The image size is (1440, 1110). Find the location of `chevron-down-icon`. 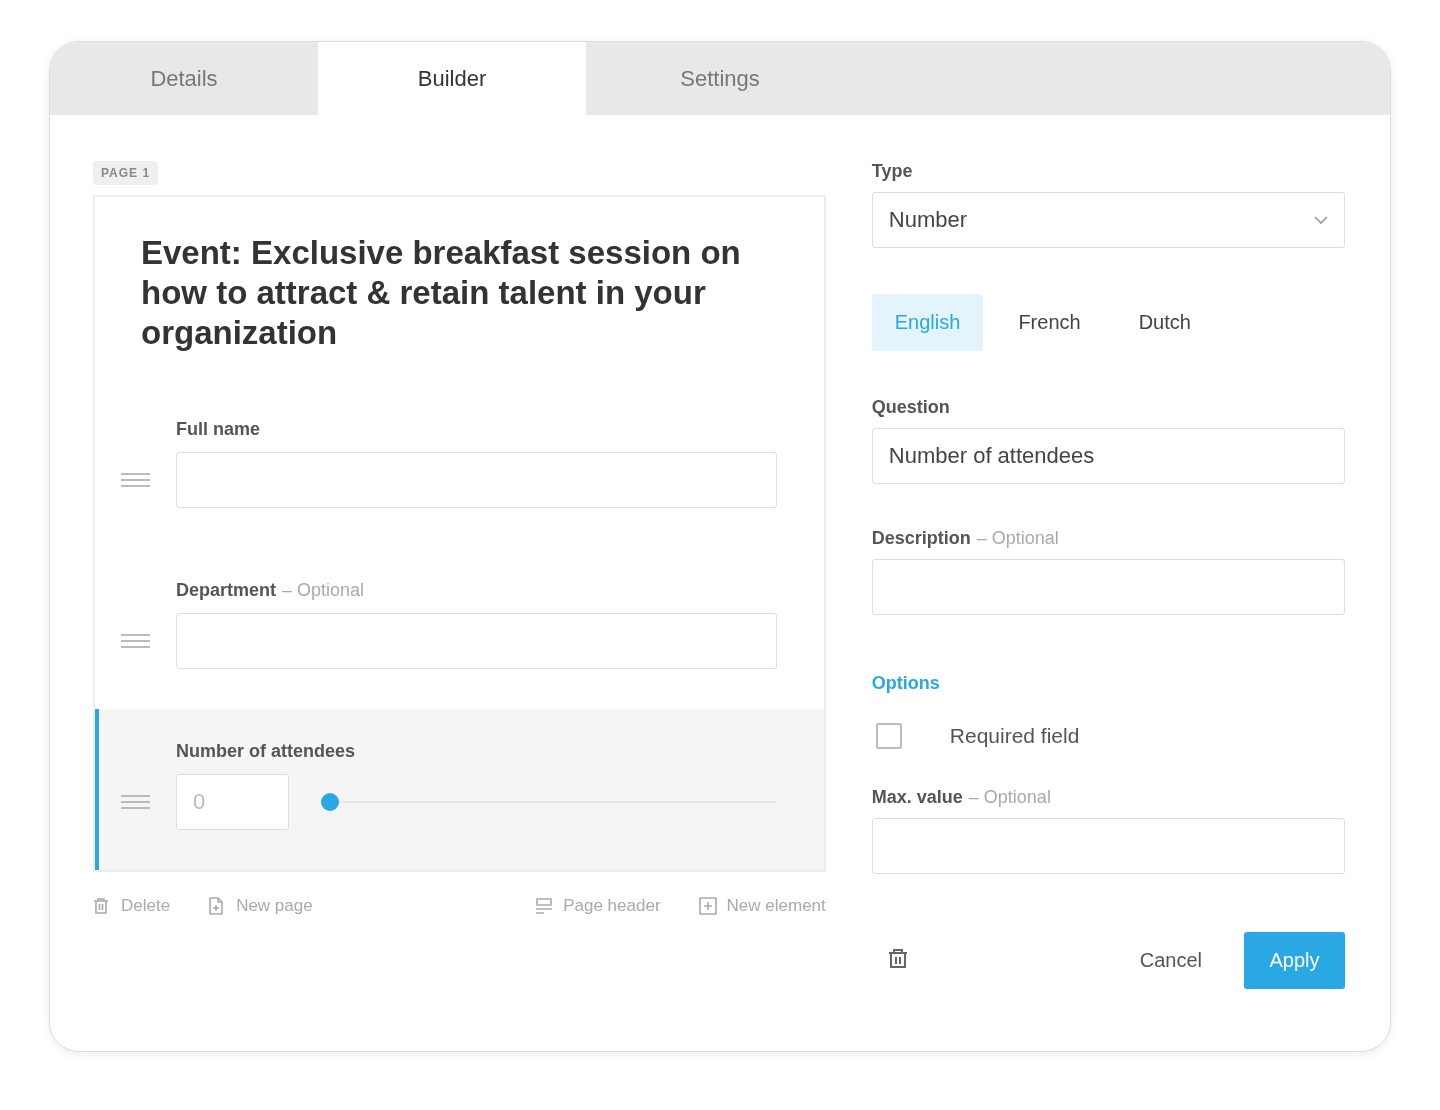

chevron-down-icon is located at coordinates (1321, 220).